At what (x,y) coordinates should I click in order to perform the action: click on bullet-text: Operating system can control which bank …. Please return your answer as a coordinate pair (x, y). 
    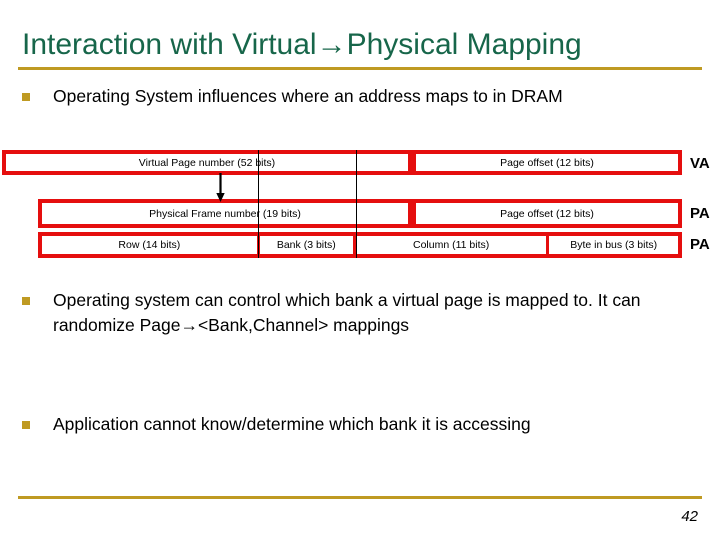
    Looking at the image, I should click on (349, 312).